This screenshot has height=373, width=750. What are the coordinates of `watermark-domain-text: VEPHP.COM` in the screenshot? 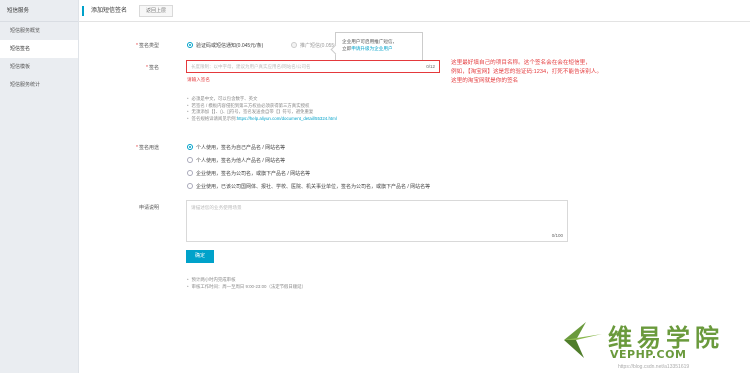 It's located at (648, 354).